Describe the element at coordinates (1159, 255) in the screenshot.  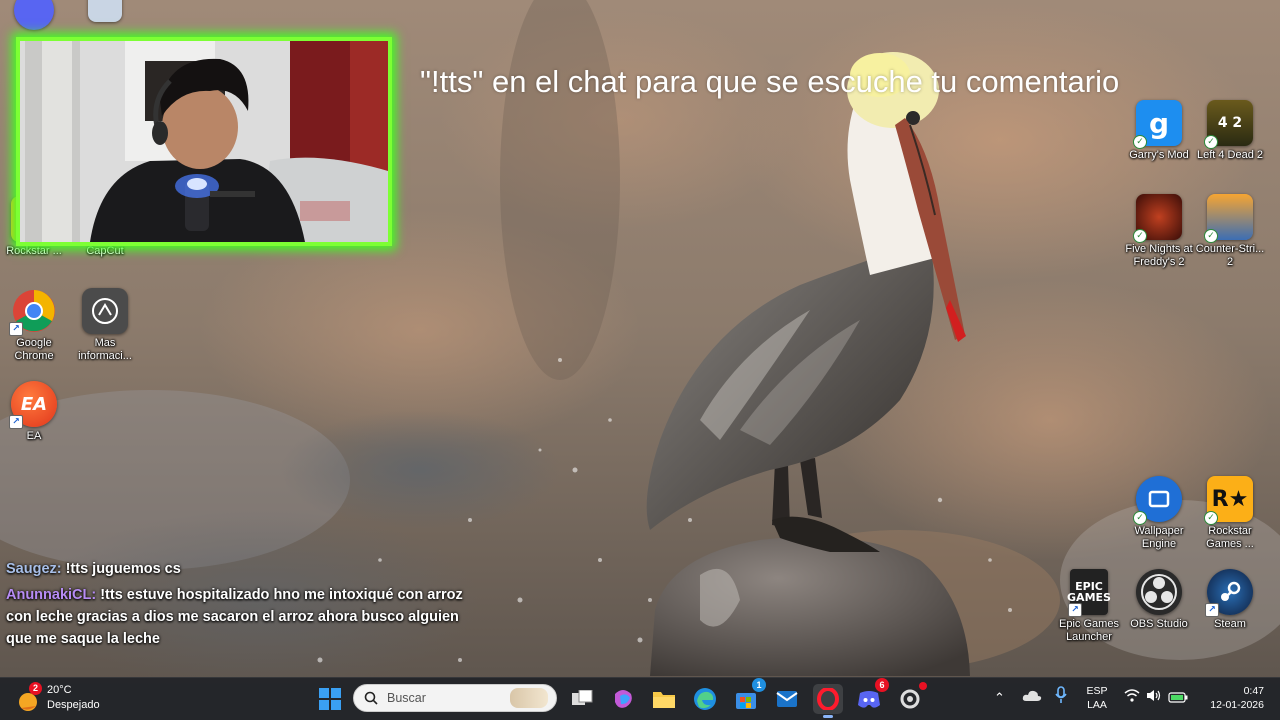
I see `icon-label: Five Nights at Freddy's 2` at that location.